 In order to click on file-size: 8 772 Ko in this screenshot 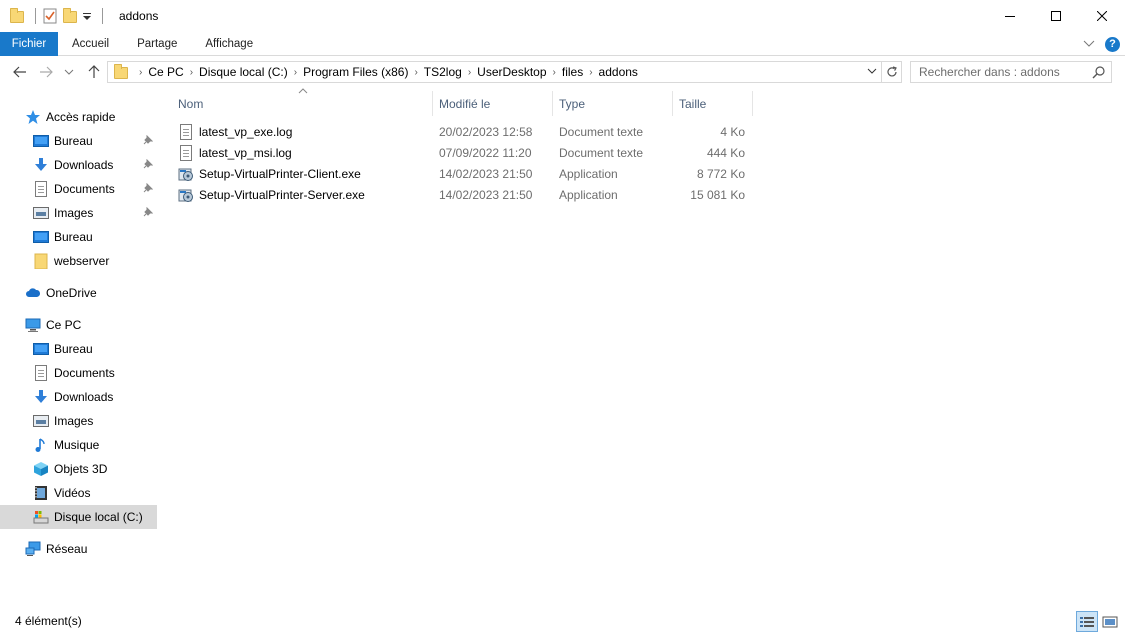, I will do `click(720, 173)`.